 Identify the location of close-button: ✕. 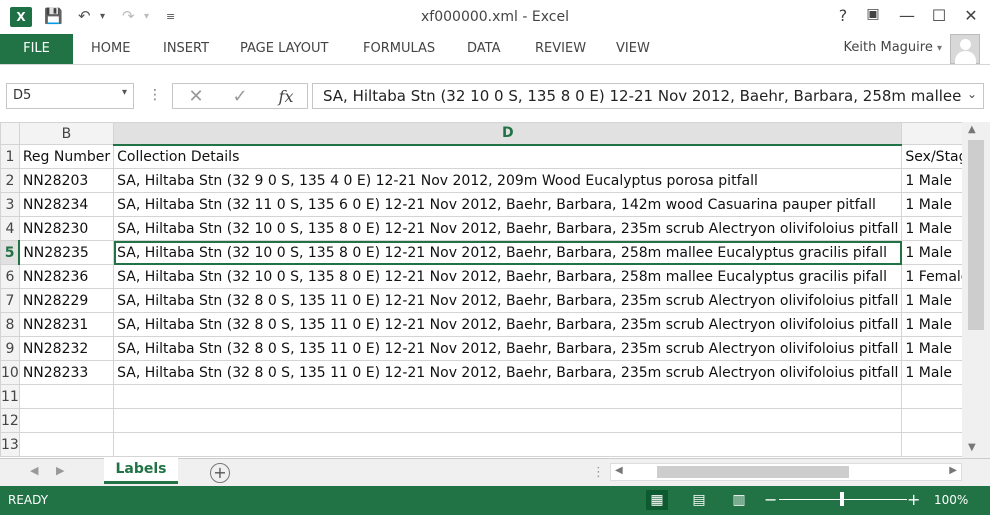
(971, 15).